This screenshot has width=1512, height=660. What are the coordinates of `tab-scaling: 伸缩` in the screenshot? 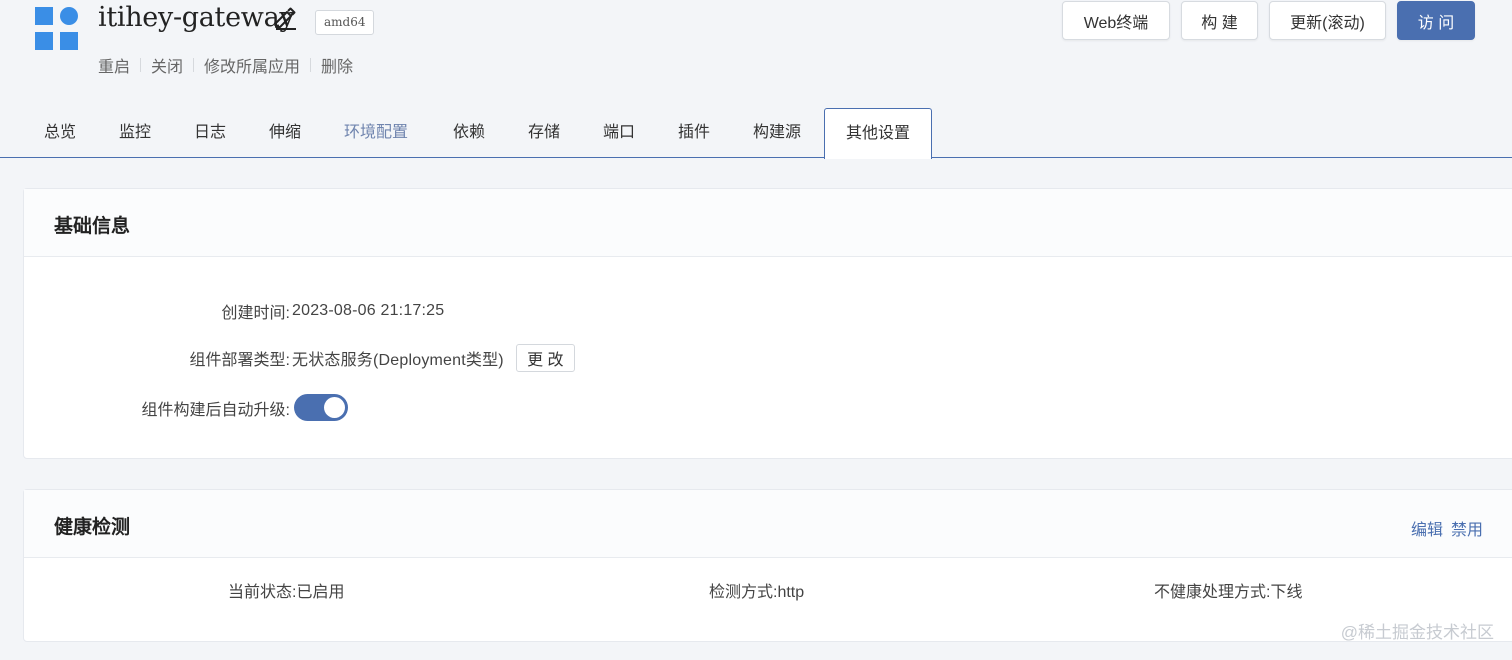 It's located at (285, 133).